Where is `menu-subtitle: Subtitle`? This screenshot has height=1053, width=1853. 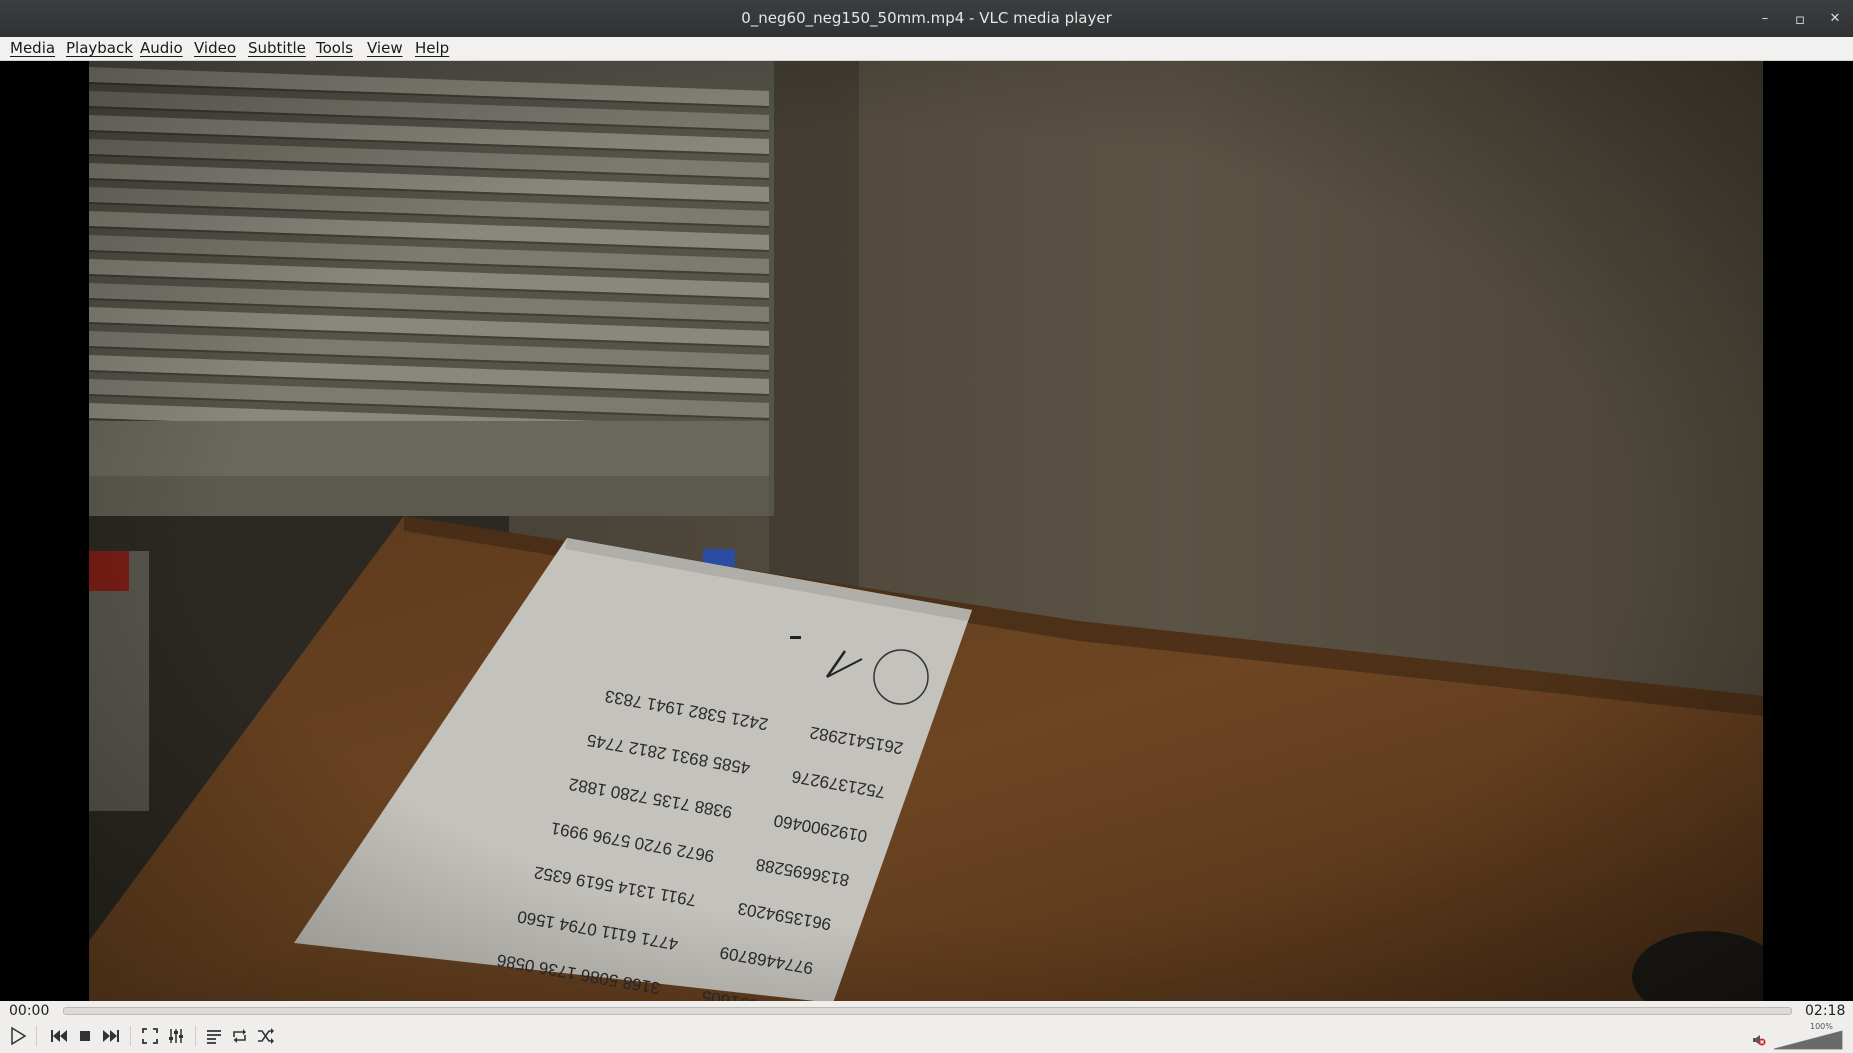
menu-subtitle: Subtitle is located at coordinates (277, 48).